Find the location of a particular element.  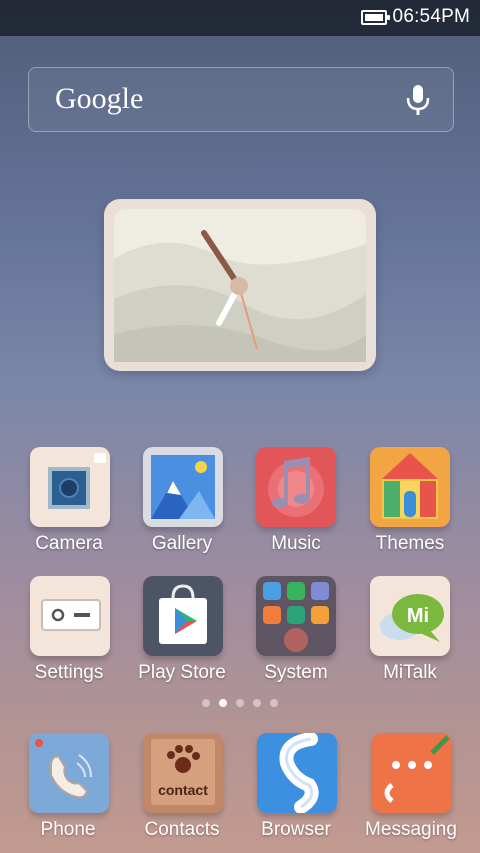

contacts-app-button: contact is located at coordinates (183, 773).